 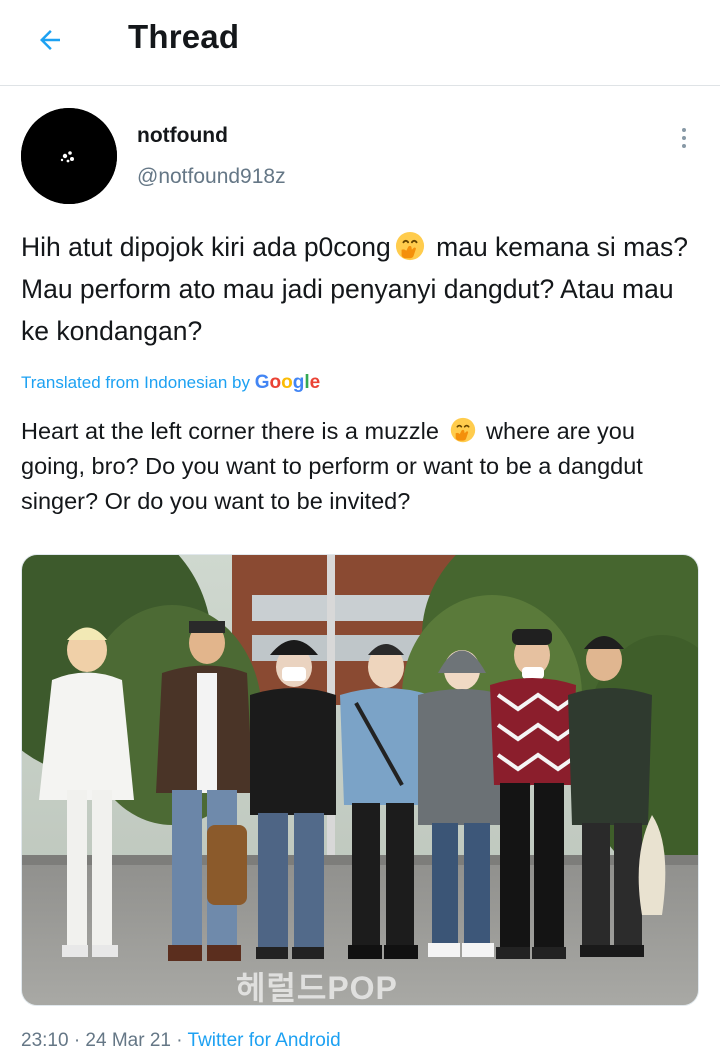 I want to click on avatar, so click(x=69, y=156).